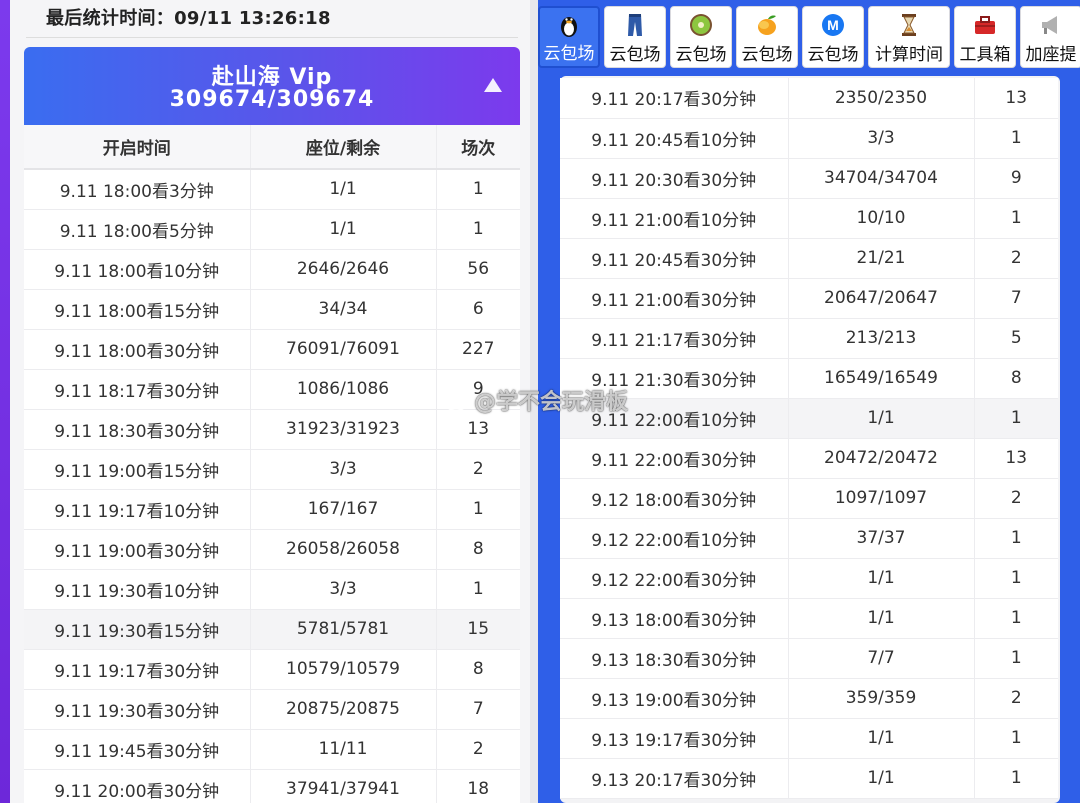 The height and width of the screenshot is (803, 1080). I want to click on row-sessions: 5, so click(1015, 338).